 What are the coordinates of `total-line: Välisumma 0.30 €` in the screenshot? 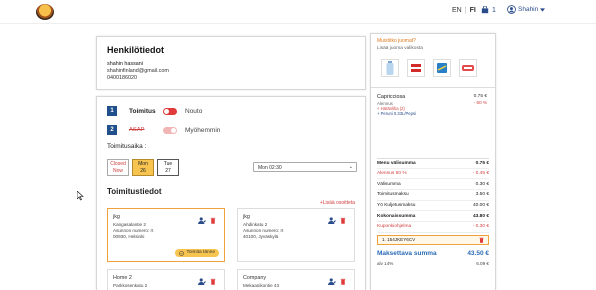 It's located at (433, 185).